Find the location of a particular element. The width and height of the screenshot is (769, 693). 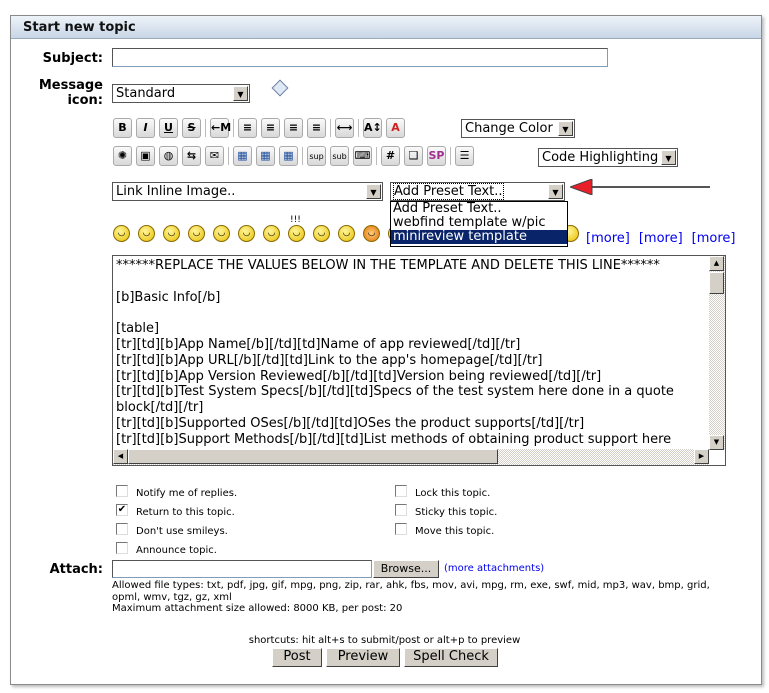

table-row-icon: ▦ is located at coordinates (265, 155).